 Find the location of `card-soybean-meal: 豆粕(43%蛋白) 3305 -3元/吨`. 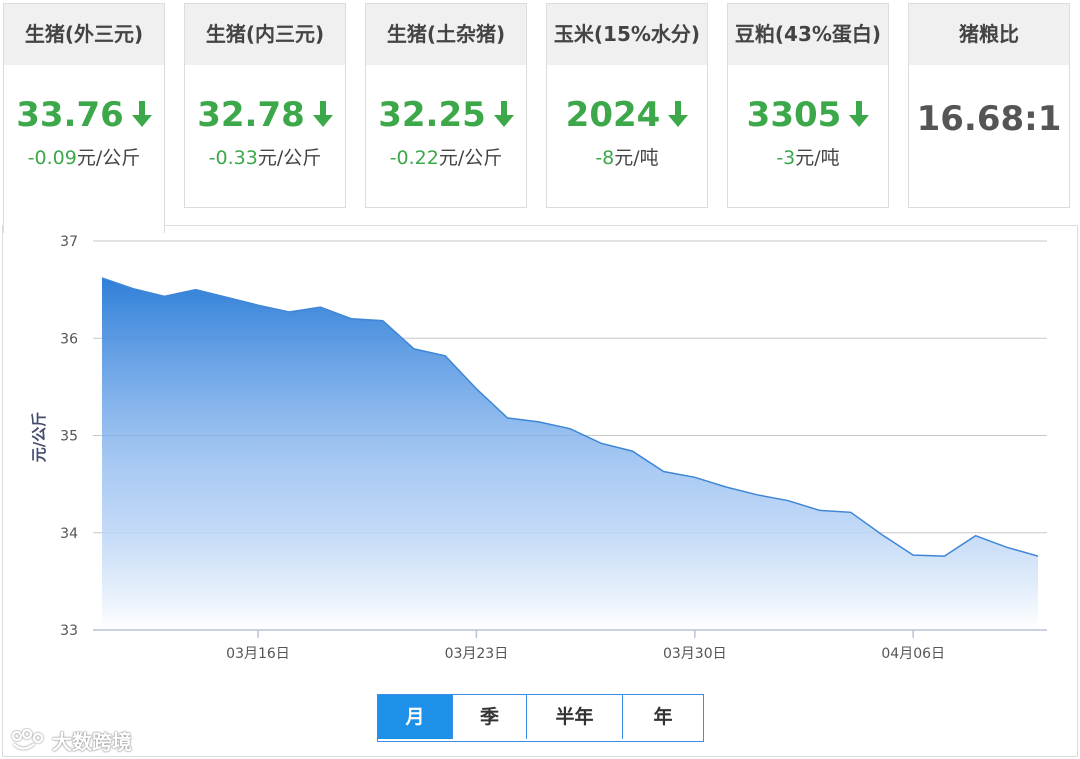

card-soybean-meal: 豆粕(43%蛋白) 3305 -3元/吨 is located at coordinates (808, 105).